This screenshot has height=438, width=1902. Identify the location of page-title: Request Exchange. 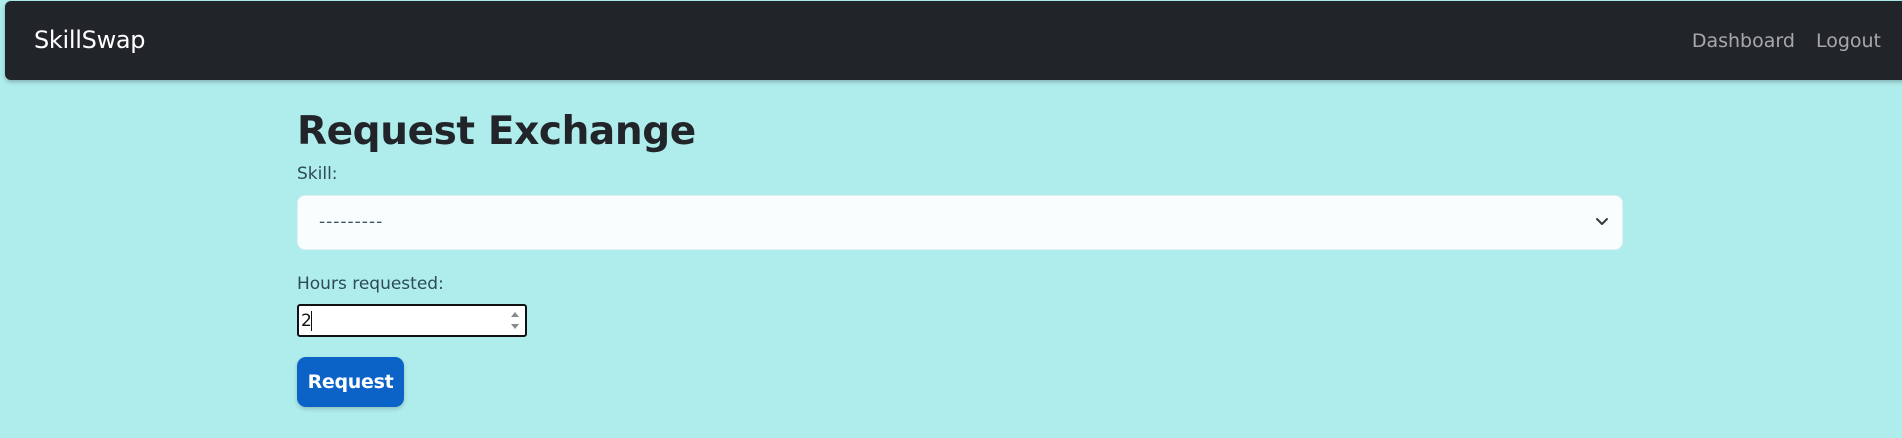
(496, 131).